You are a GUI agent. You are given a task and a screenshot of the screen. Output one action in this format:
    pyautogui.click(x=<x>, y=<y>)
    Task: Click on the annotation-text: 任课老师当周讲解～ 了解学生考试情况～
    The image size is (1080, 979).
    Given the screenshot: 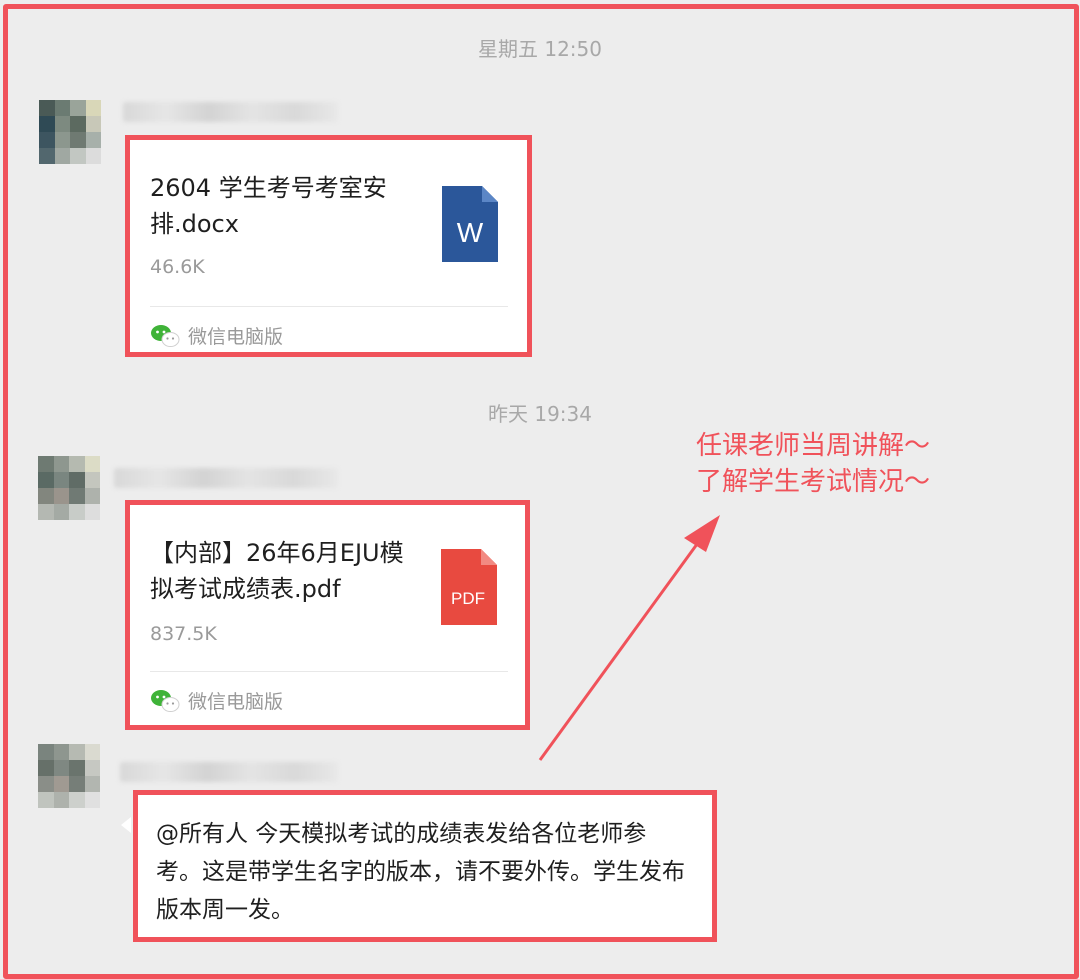 What is the action you would take?
    pyautogui.click(x=813, y=464)
    